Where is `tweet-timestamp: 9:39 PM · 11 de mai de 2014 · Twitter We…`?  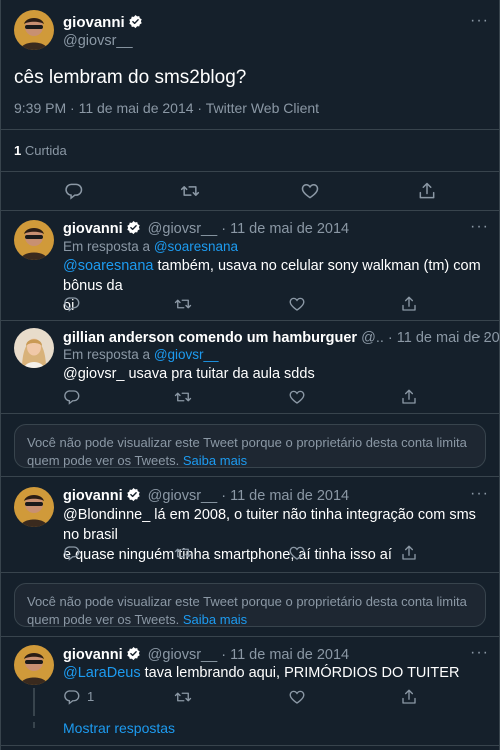 tweet-timestamp: 9:39 PM · 11 de mai de 2014 · Twitter We… is located at coordinates (166, 108).